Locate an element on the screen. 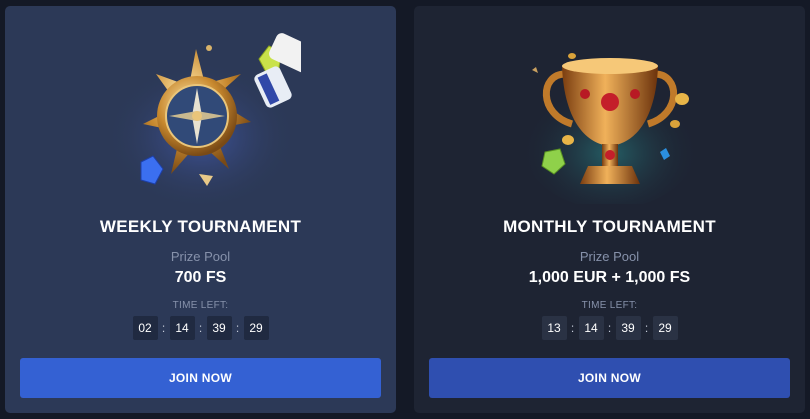  timer-days: 02 is located at coordinates (145, 328).